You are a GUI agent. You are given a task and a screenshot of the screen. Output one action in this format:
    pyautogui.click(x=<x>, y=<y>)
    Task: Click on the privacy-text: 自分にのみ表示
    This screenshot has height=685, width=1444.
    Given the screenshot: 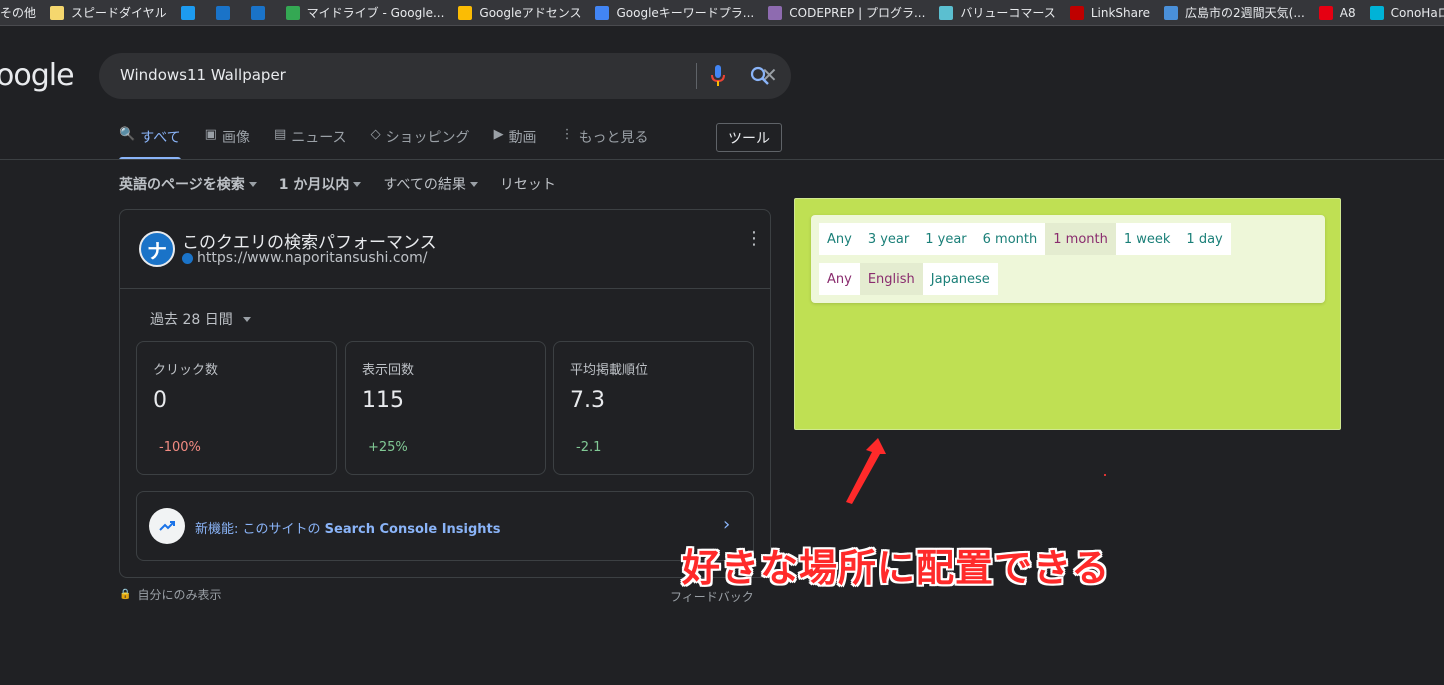 What is the action you would take?
    pyautogui.click(x=179, y=595)
    